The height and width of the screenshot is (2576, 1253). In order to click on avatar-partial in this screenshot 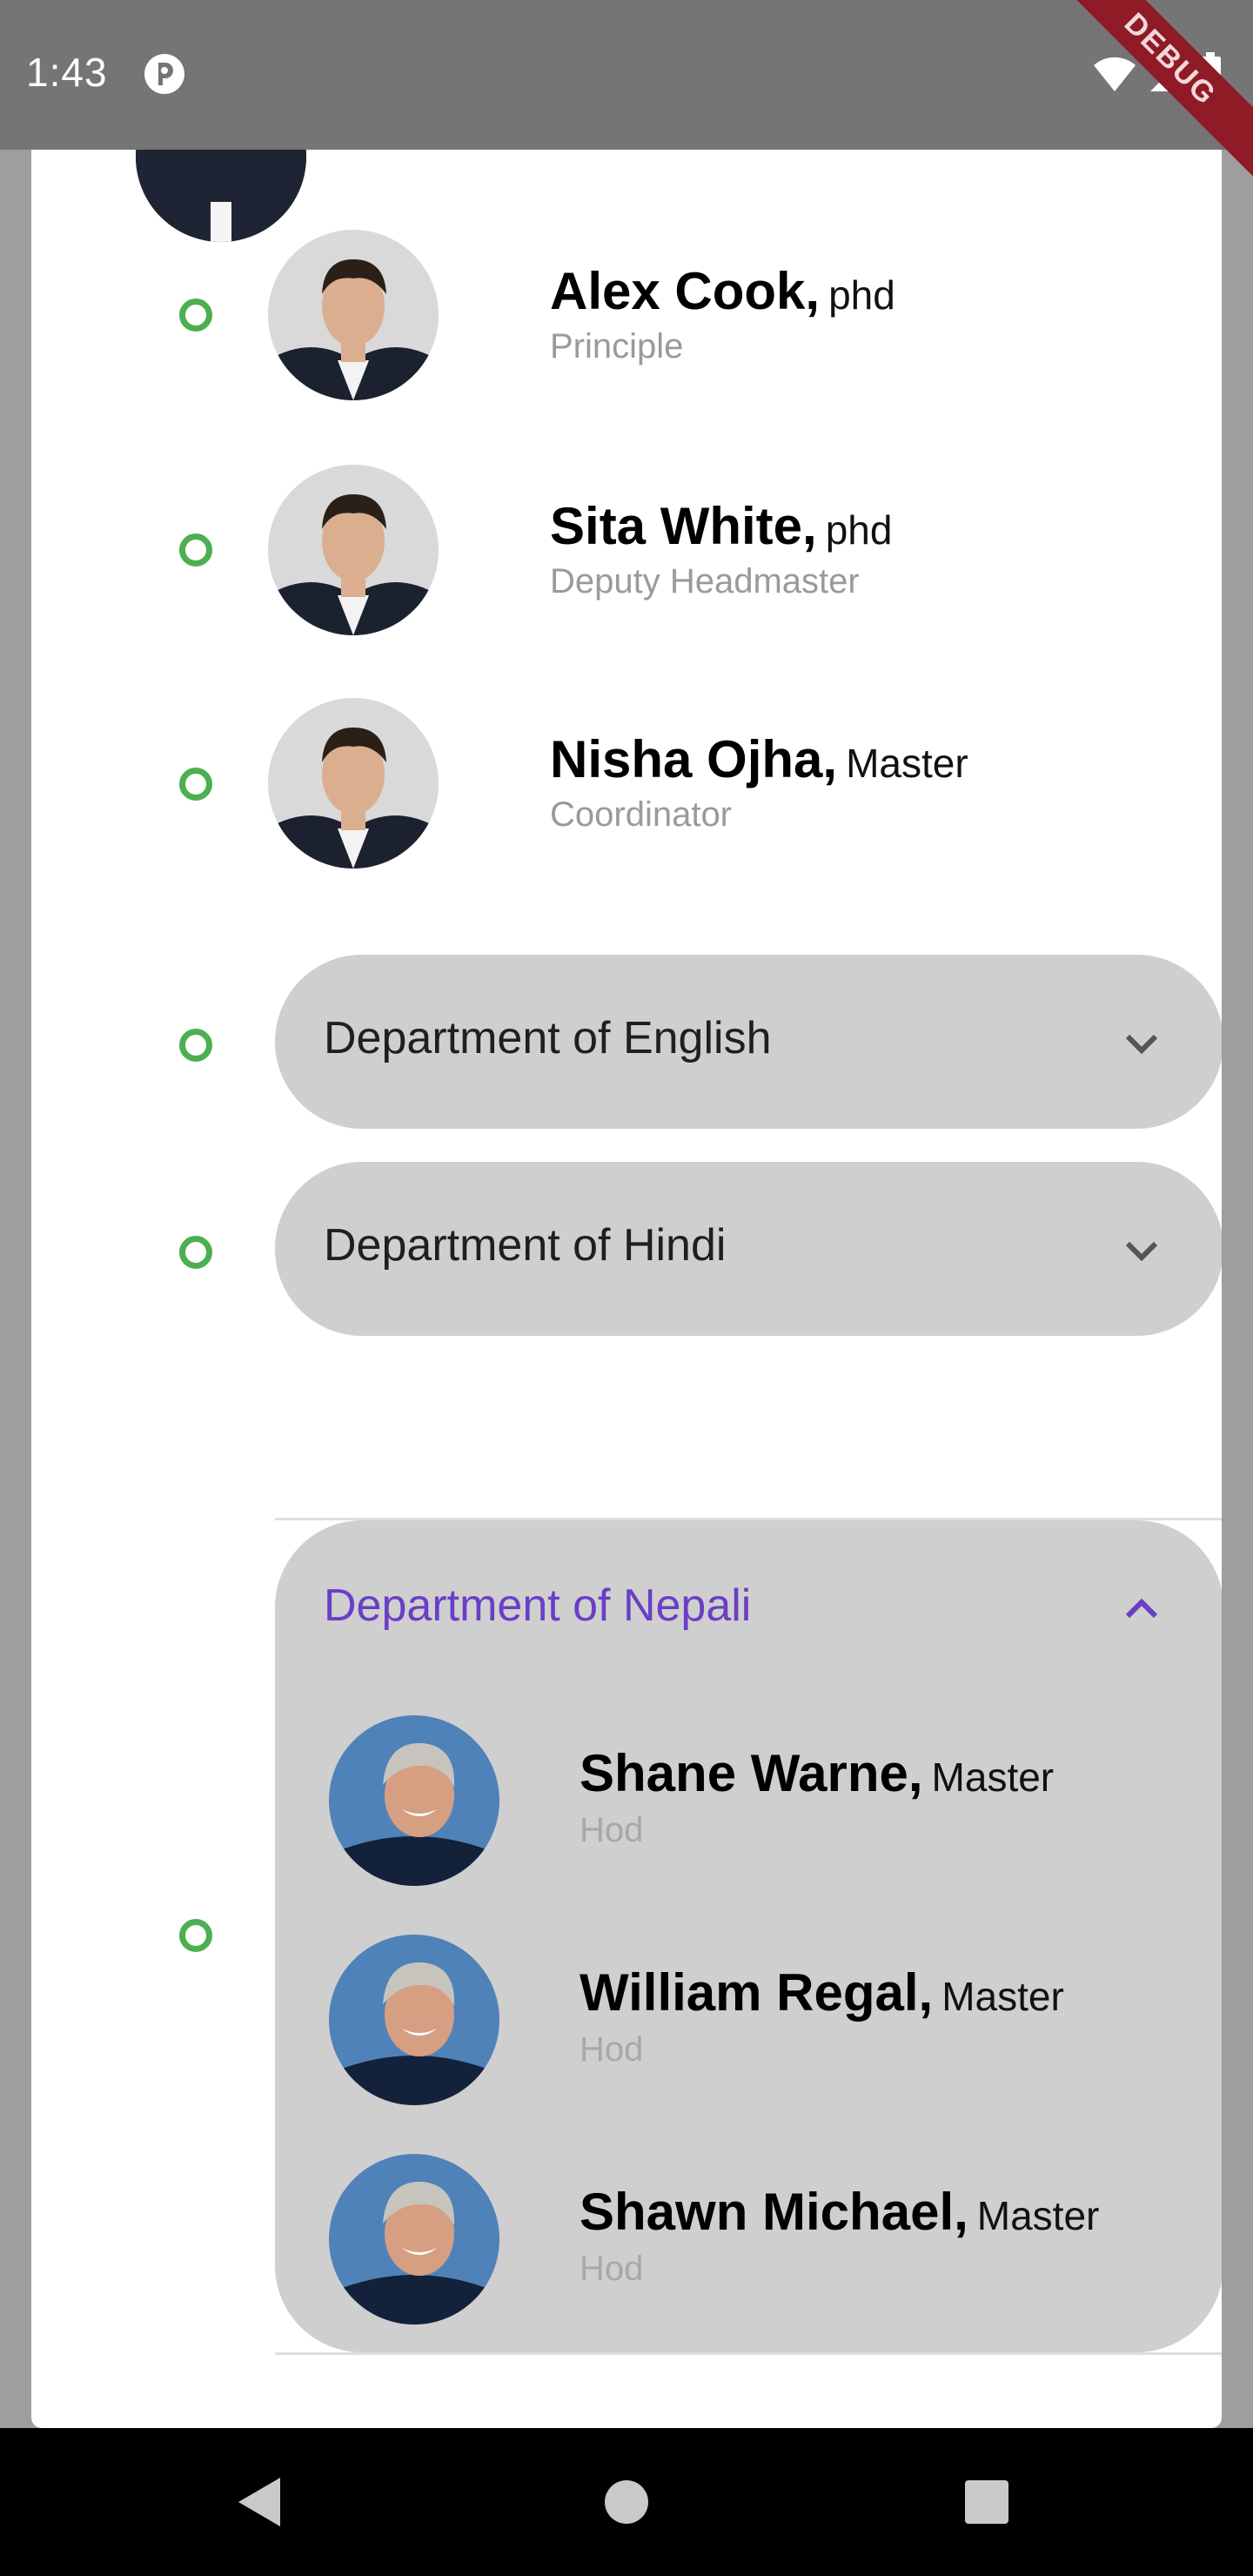, I will do `click(221, 196)`.